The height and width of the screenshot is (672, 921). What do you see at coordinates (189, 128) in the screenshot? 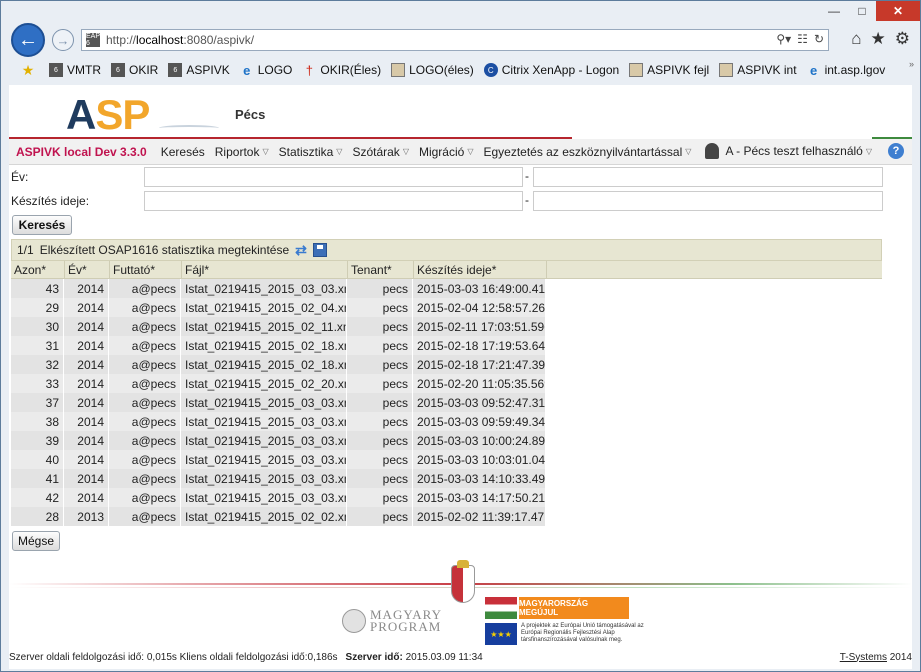
I see `logo-swoosh` at bounding box center [189, 128].